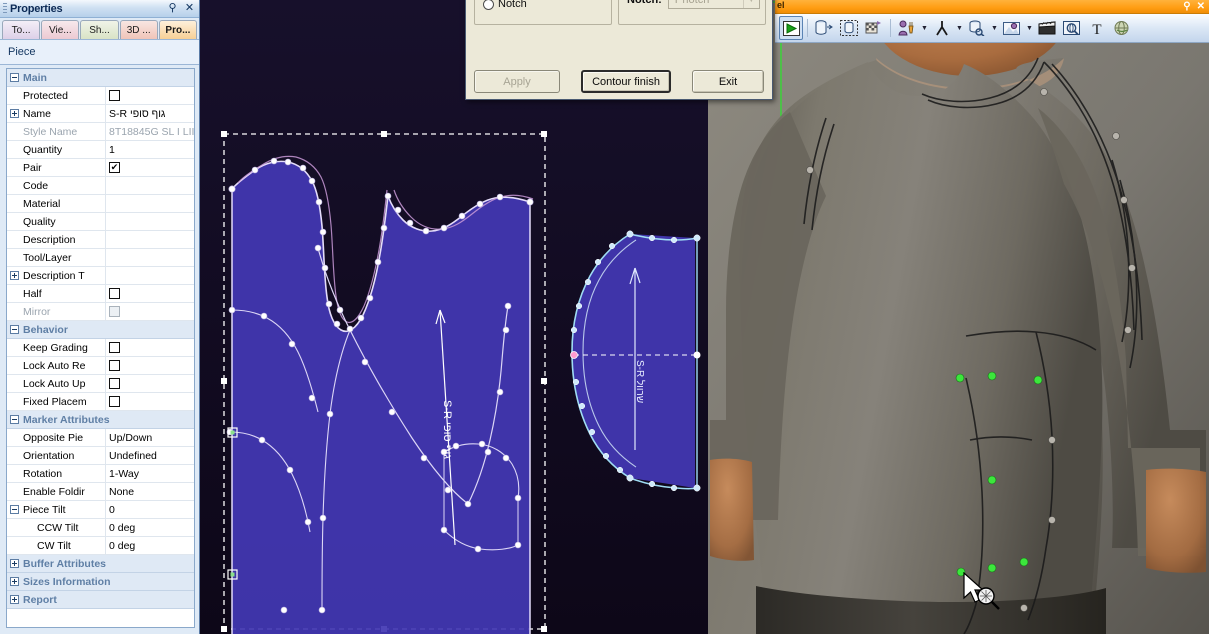 This screenshot has width=1209, height=634. What do you see at coordinates (100, 168) in the screenshot?
I see `property-row: Pair ✔` at bounding box center [100, 168].